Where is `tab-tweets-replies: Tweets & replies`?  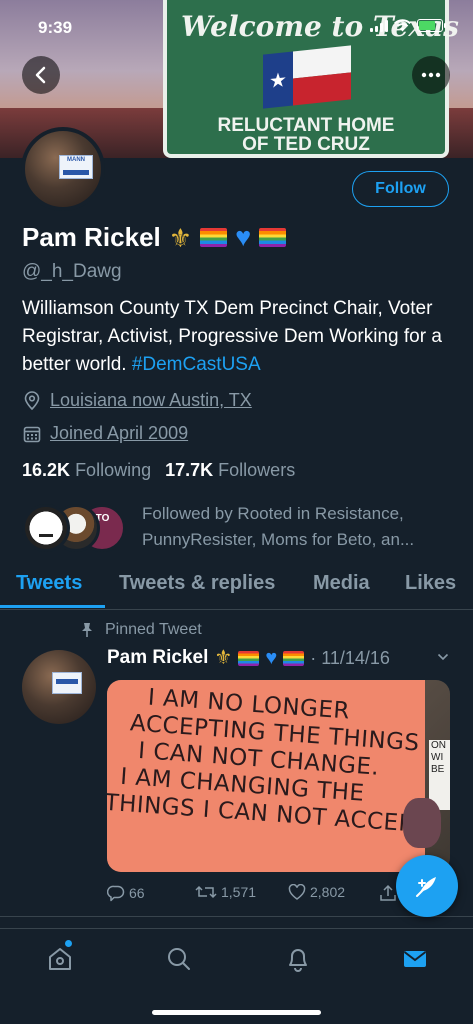 tab-tweets-replies: Tweets & replies is located at coordinates (197, 583).